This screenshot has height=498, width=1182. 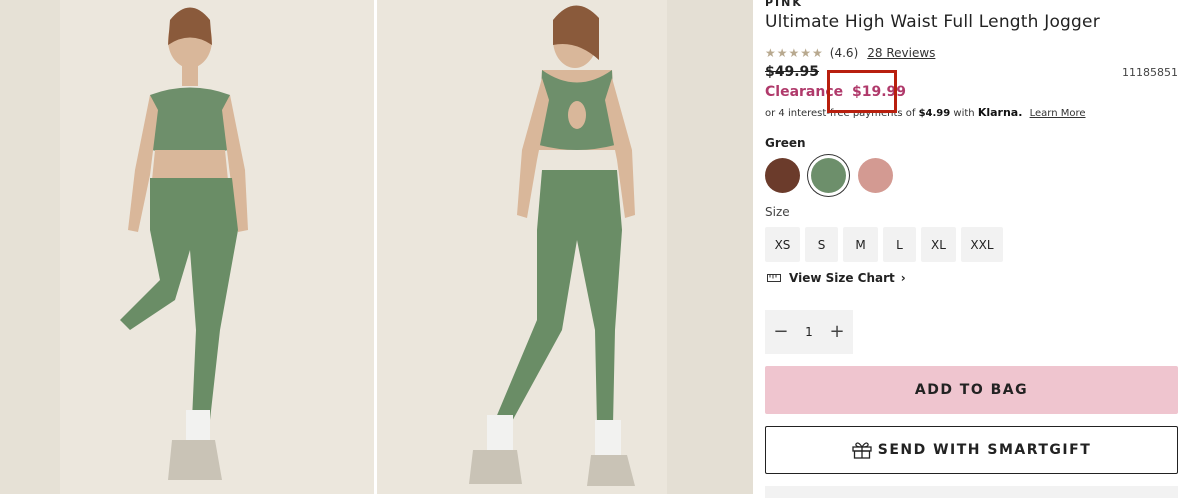 What do you see at coordinates (860, 244) in the screenshot?
I see `size-option-m: M` at bounding box center [860, 244].